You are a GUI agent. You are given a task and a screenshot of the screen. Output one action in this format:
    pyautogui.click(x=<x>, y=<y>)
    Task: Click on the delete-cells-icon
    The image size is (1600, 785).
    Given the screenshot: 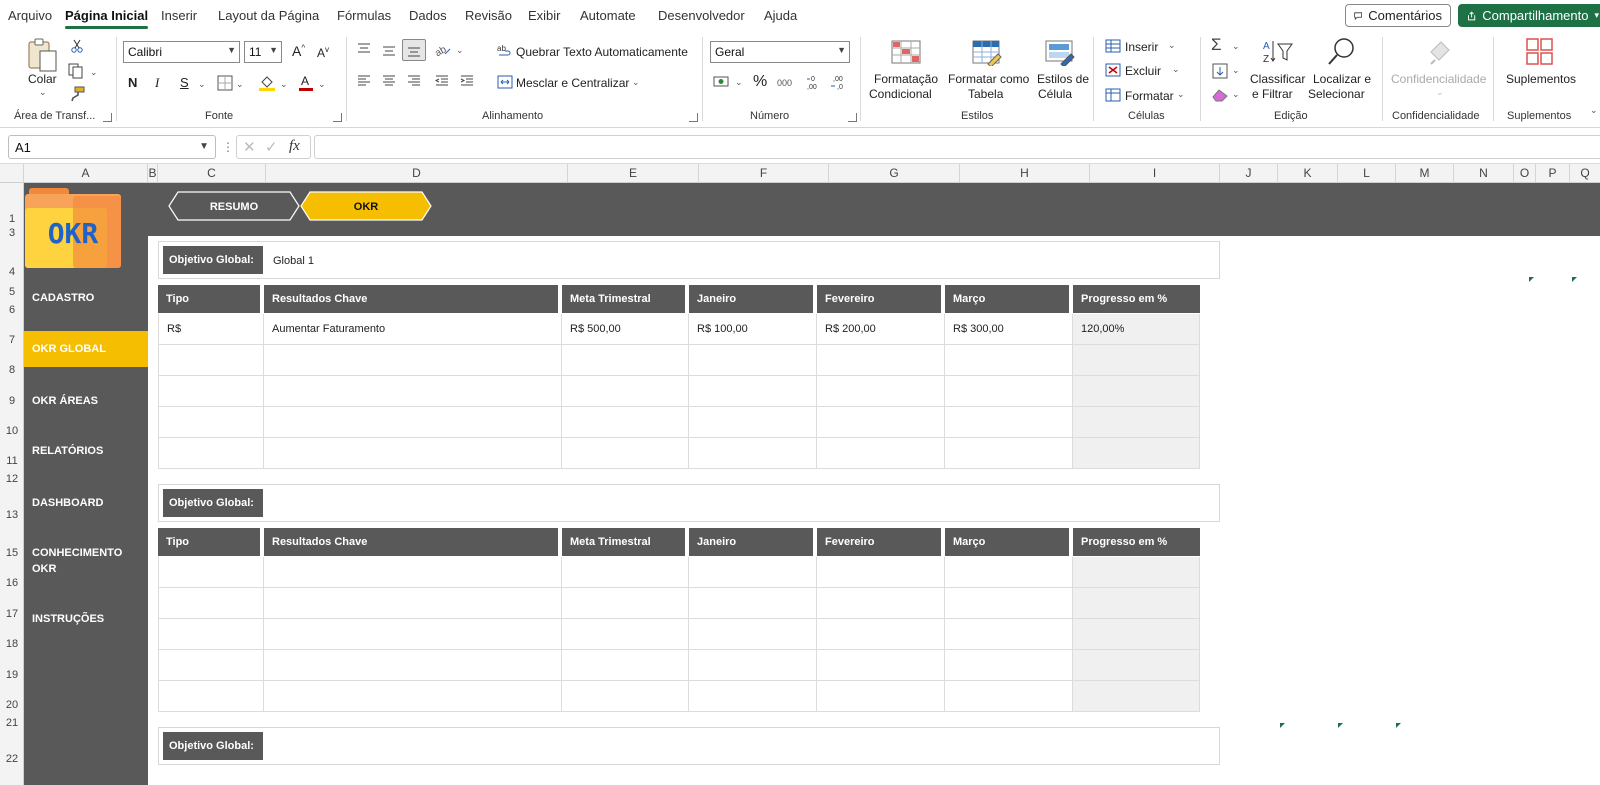 What is the action you would take?
    pyautogui.click(x=1113, y=70)
    